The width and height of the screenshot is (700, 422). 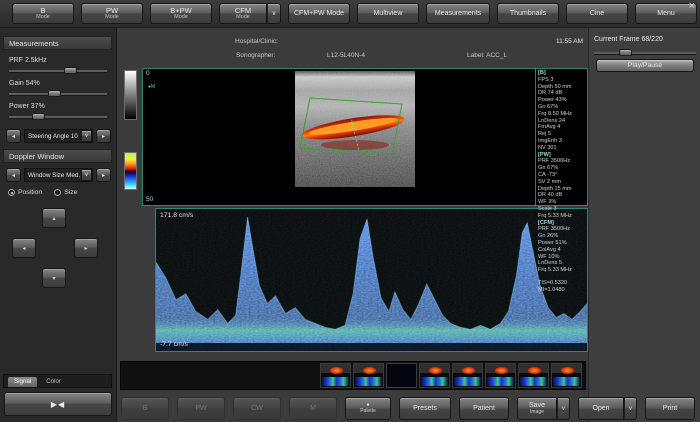 I want to click on collapse-panel-button: ▶◀, so click(x=58, y=404).